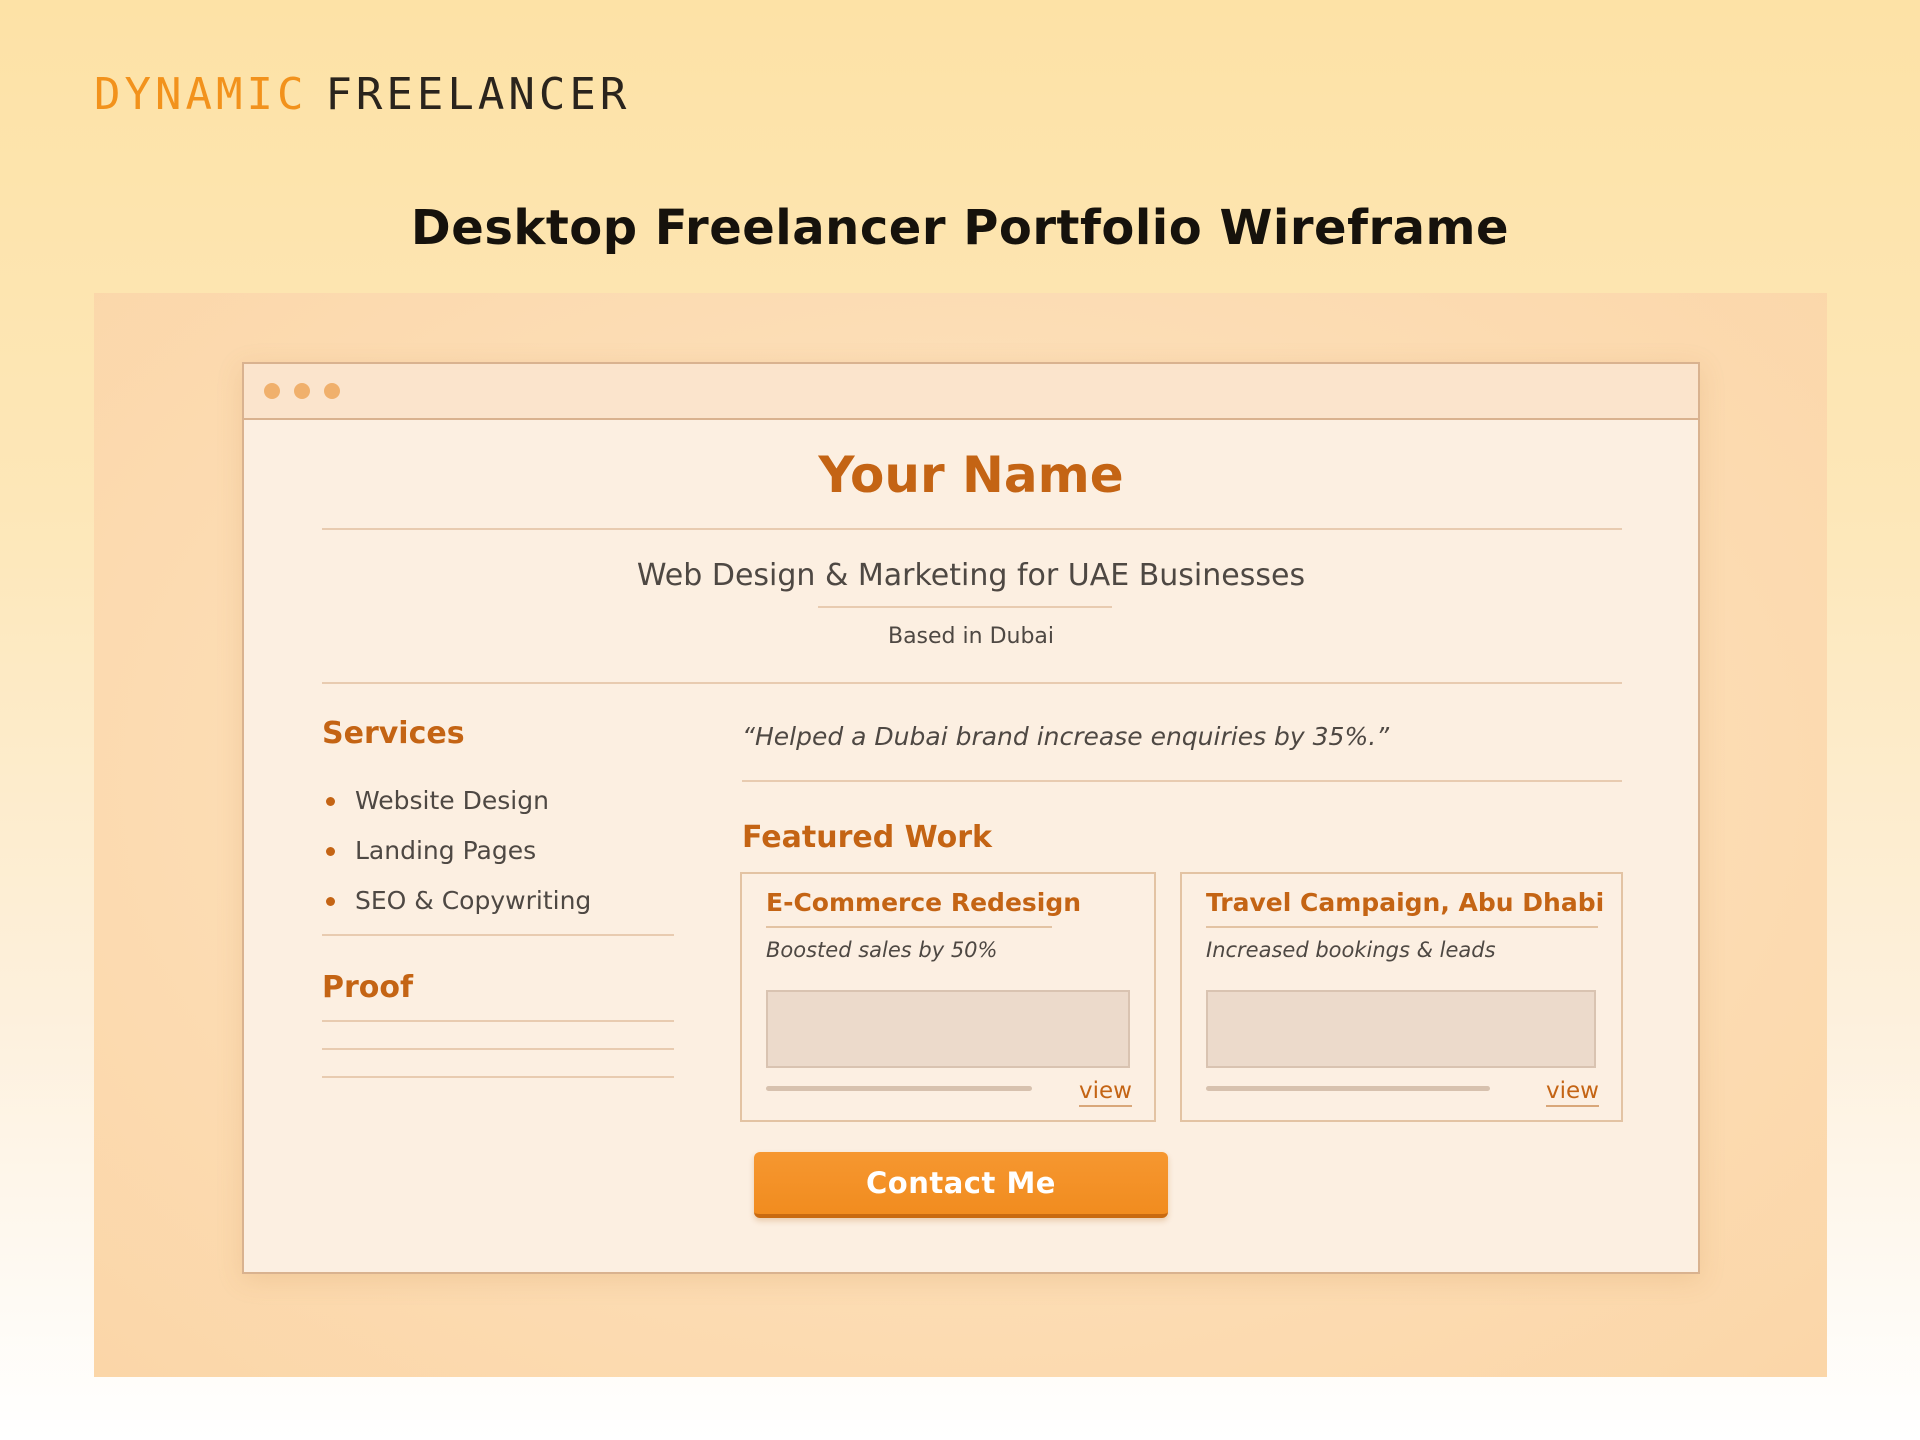 Image resolution: width=1920 pixels, height=1440 pixels. I want to click on window-dot-minimize, so click(302, 391).